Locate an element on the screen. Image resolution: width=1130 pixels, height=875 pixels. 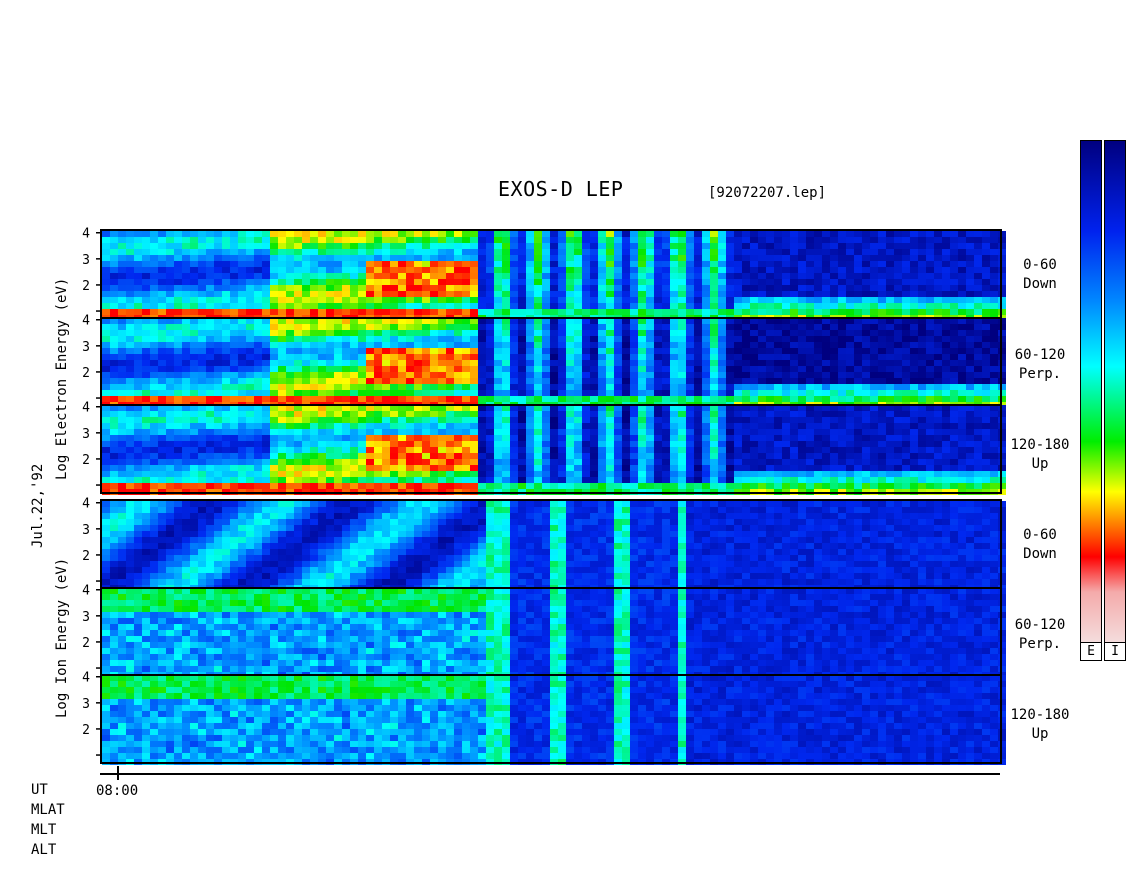
colorbar-label-i: I is located at coordinates (1115, 651).